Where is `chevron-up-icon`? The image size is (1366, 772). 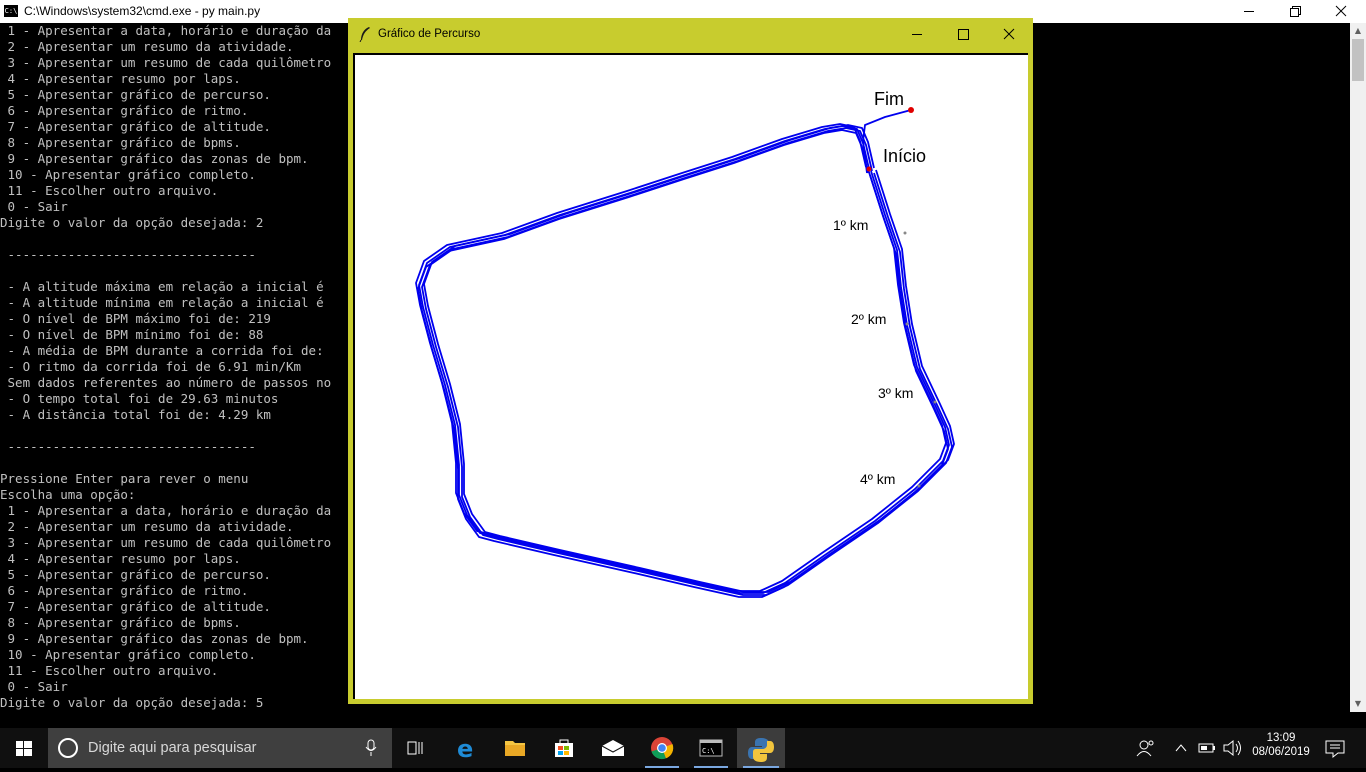
chevron-up-icon is located at coordinates (1181, 748).